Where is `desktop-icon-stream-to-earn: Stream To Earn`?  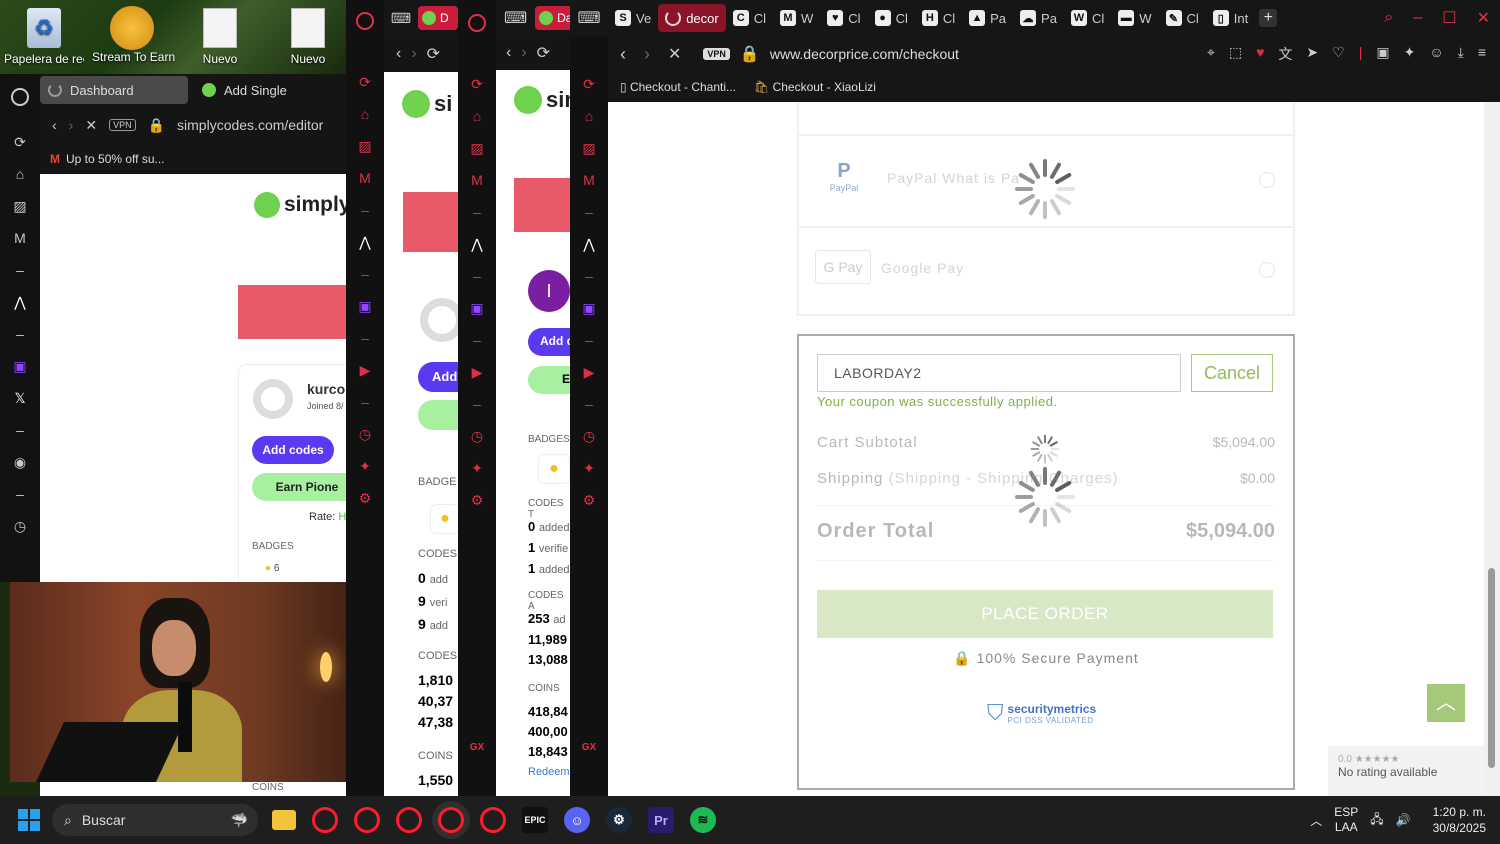 desktop-icon-stream-to-earn: Stream To Earn is located at coordinates (133, 32).